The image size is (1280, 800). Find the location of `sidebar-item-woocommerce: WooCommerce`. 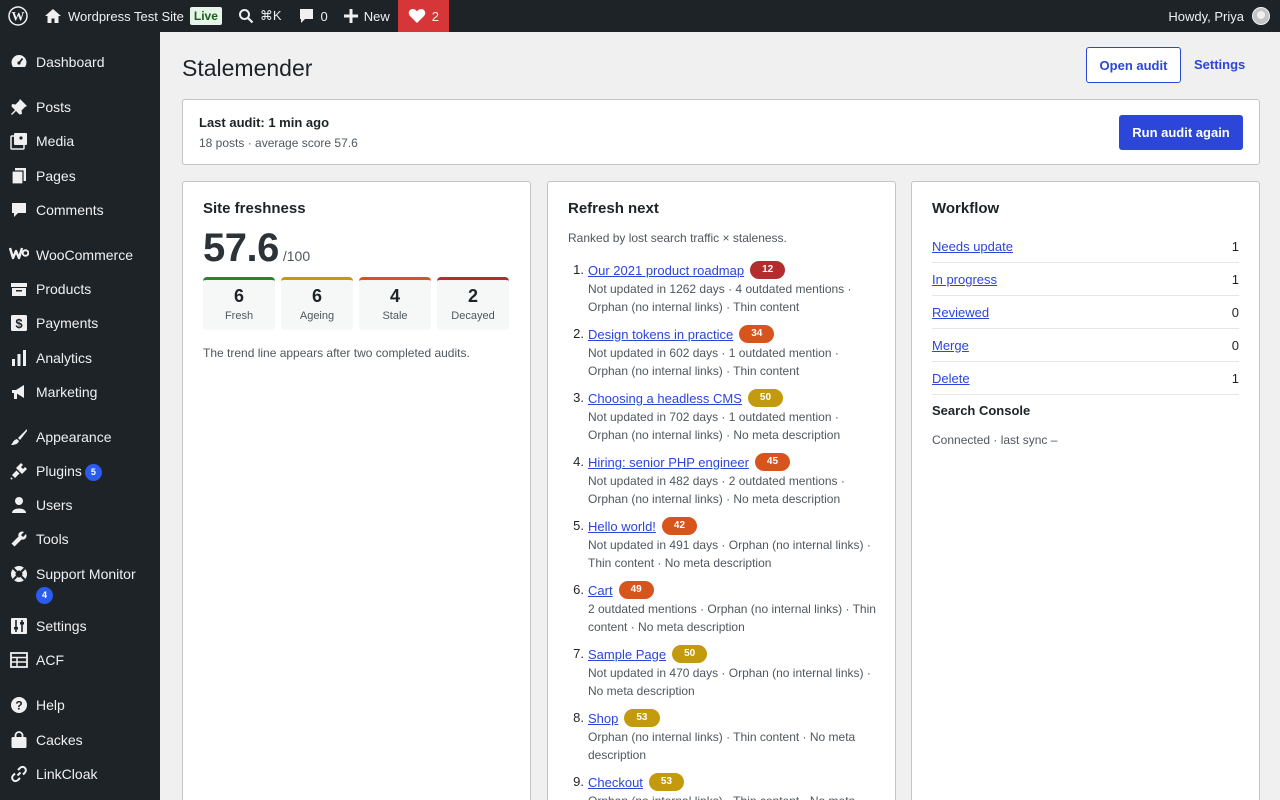

sidebar-item-woocommerce: WooCommerce is located at coordinates (80, 255).